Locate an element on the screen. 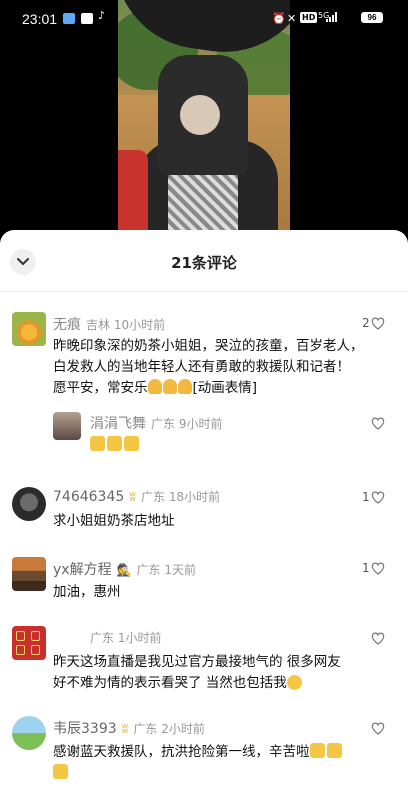 This screenshot has width=408, height=797. comment-location: 吉林 is located at coordinates (98, 325).